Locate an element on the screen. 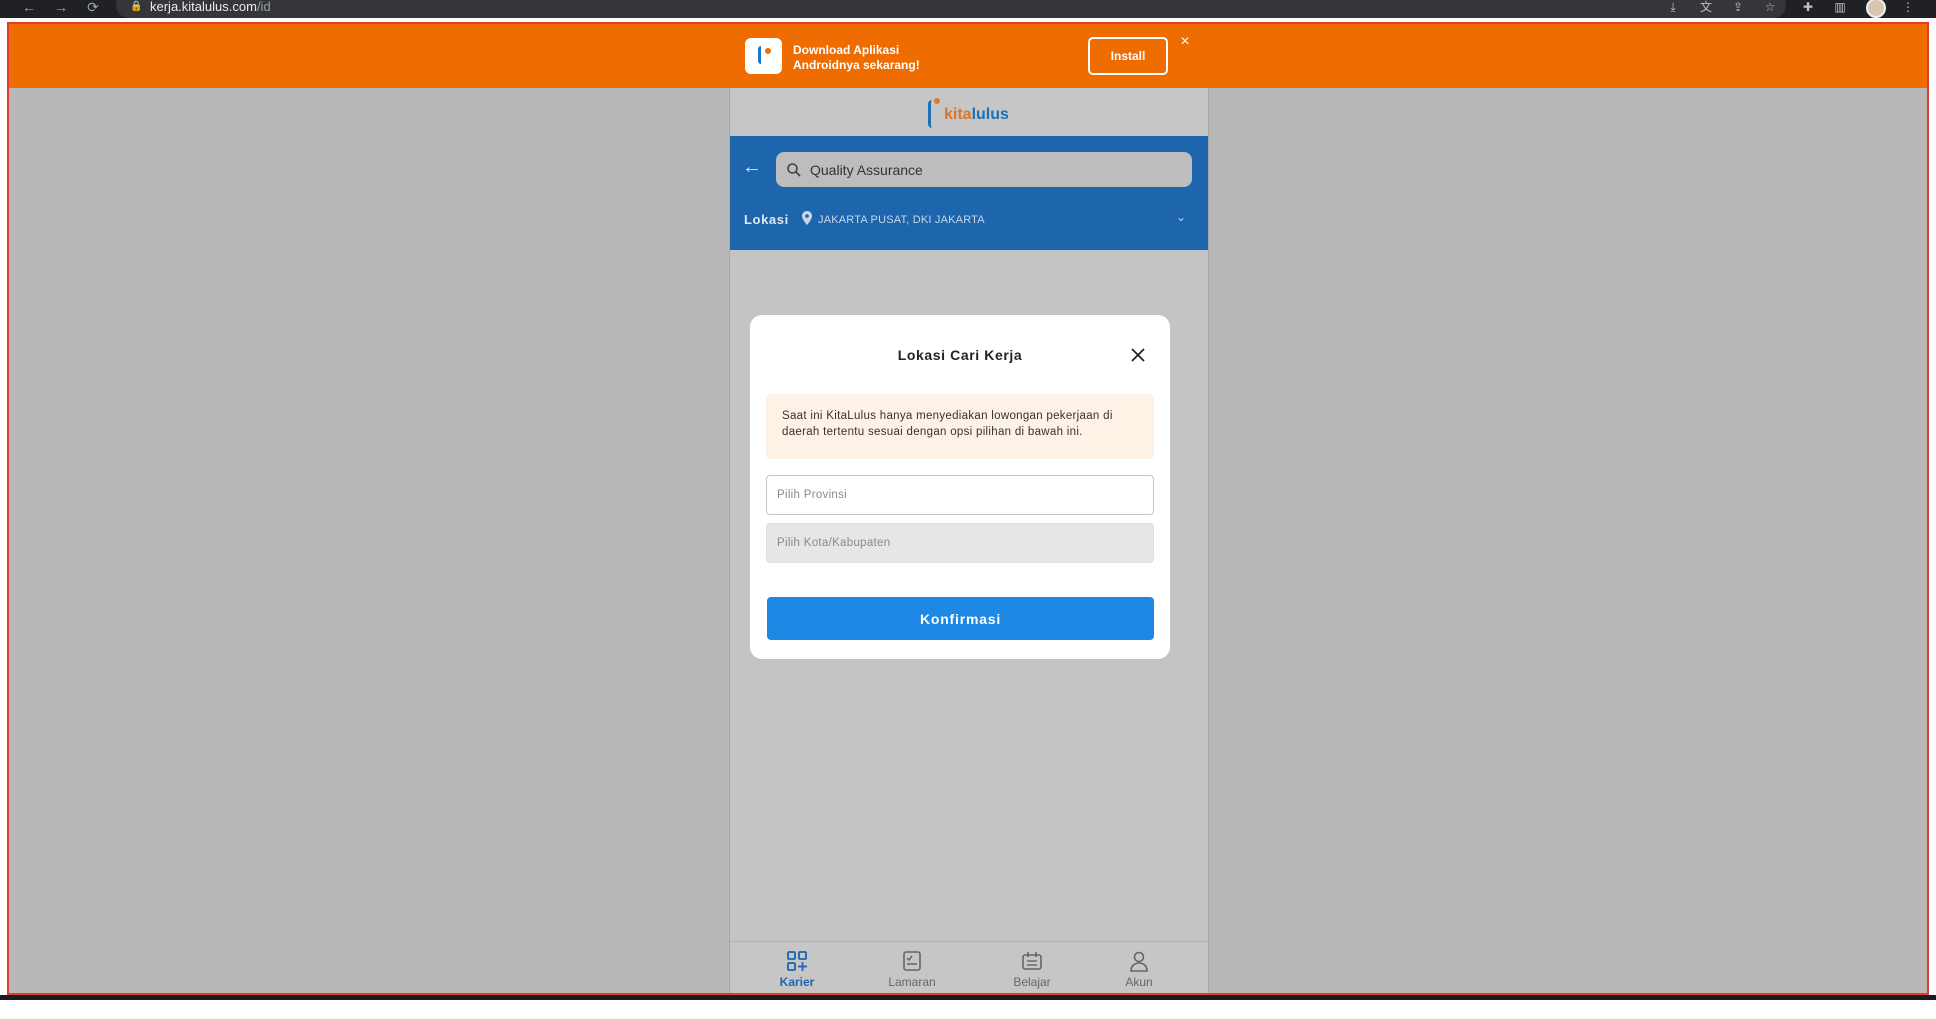 The width and height of the screenshot is (1936, 1019). chevron-down-icon: ⌄ is located at coordinates (1183, 217).